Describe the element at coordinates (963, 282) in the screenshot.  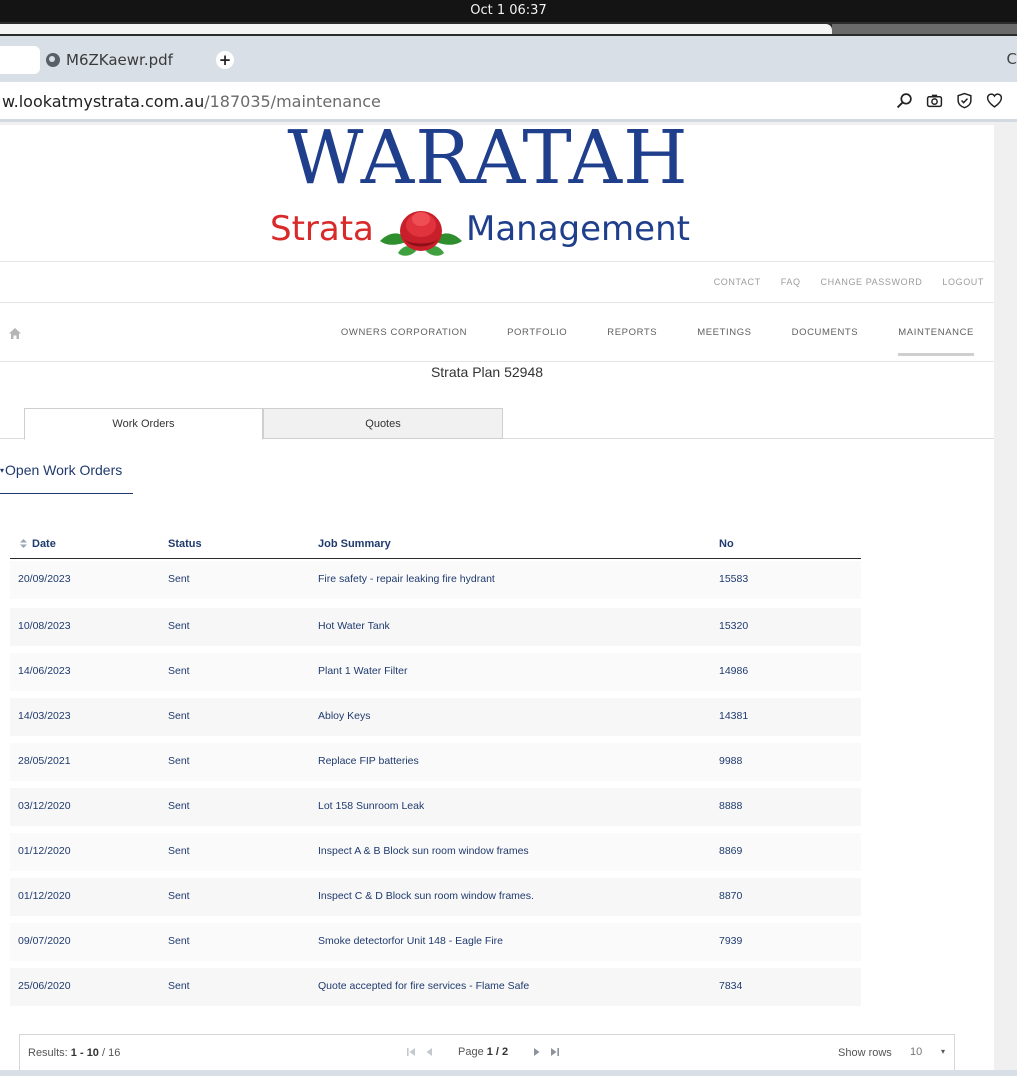
I see `util-nav-logout: LOGOUT` at that location.